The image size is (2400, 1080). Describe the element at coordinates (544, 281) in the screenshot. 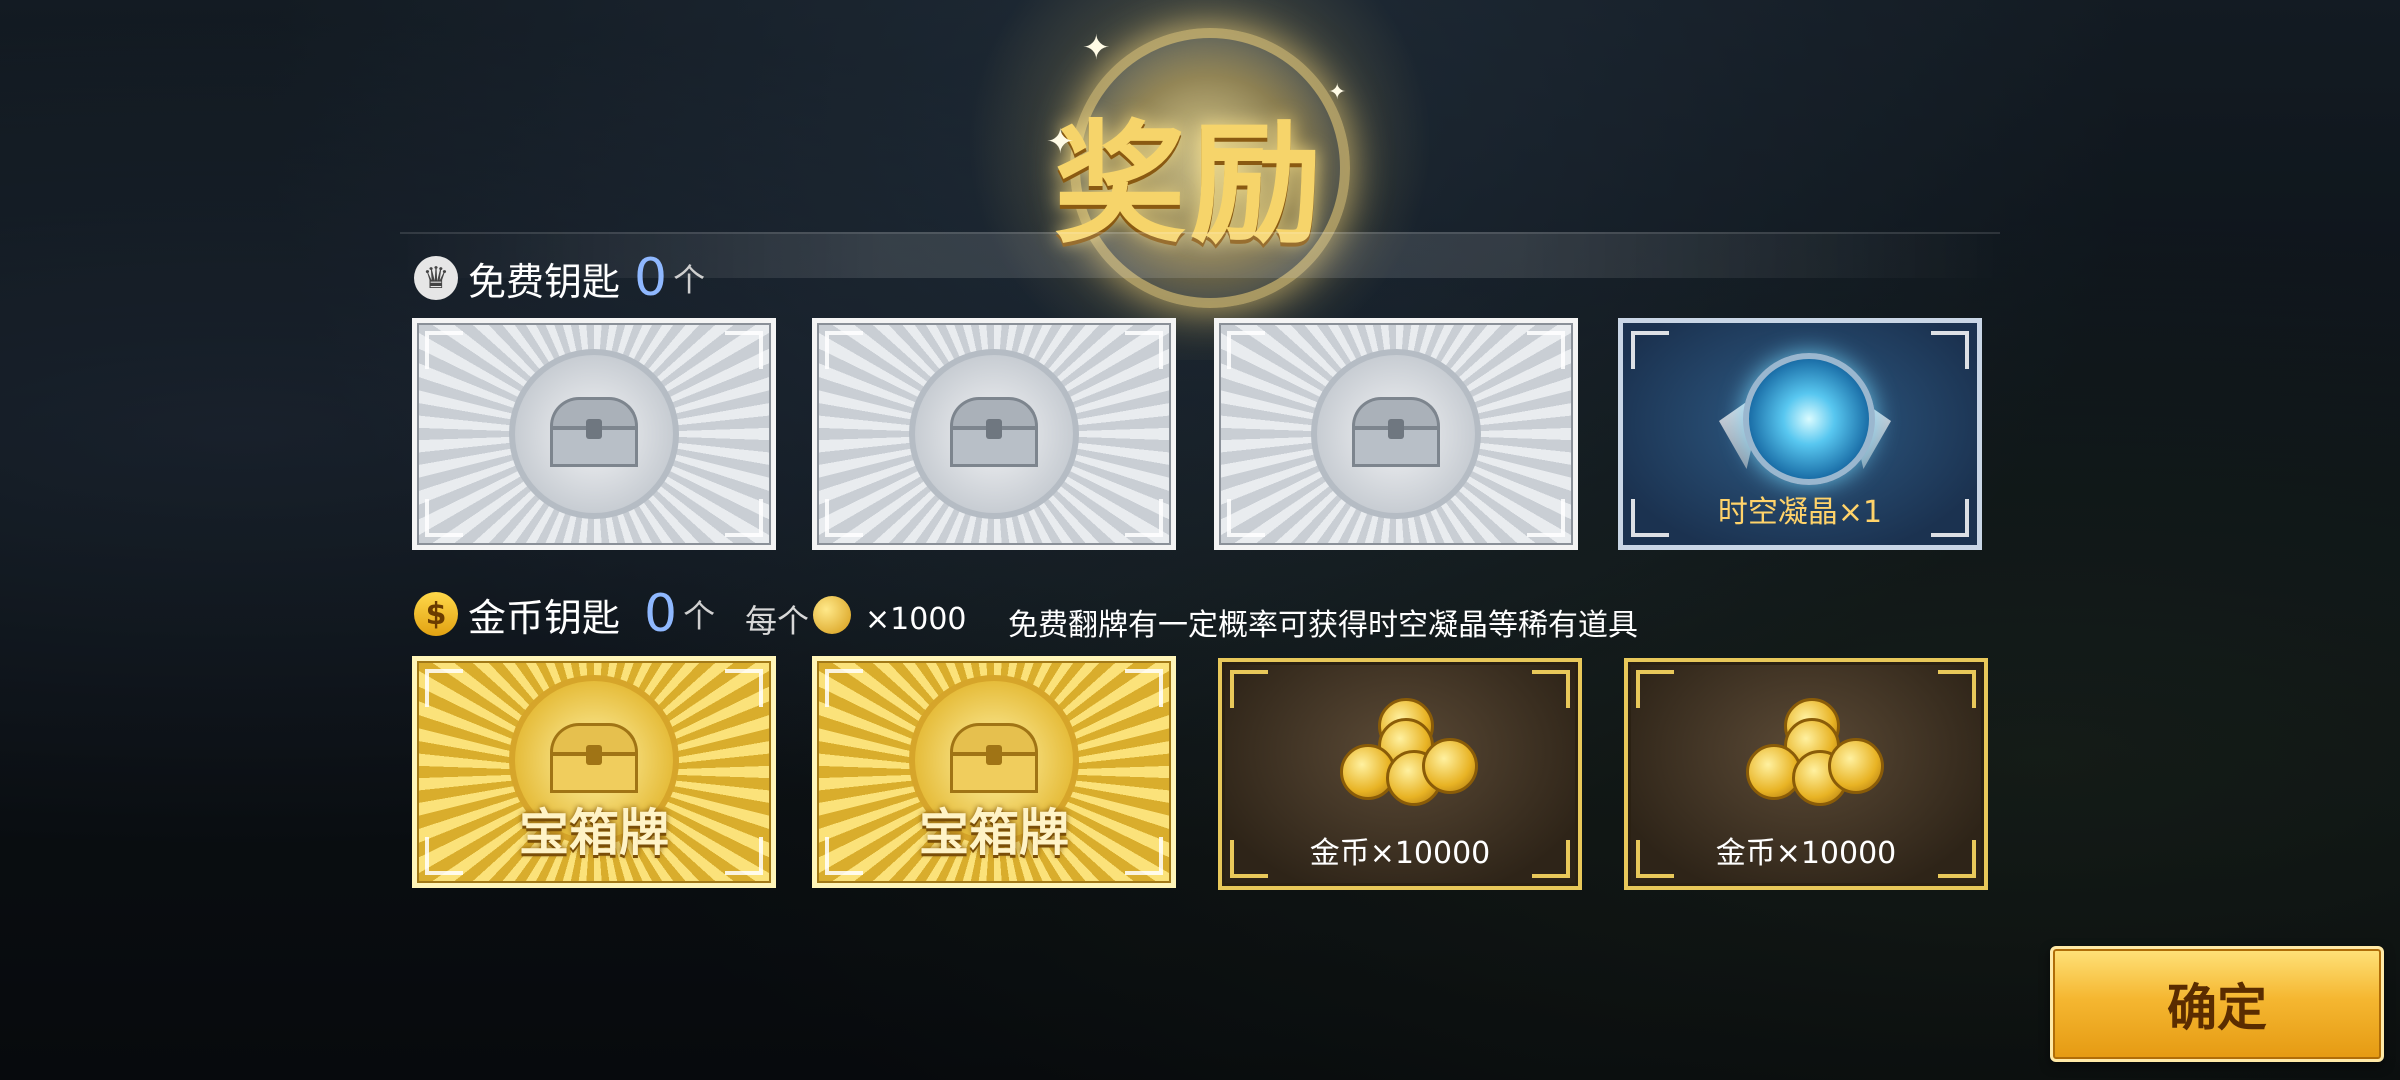

I see `free-keys-label: 免费钥匙` at that location.